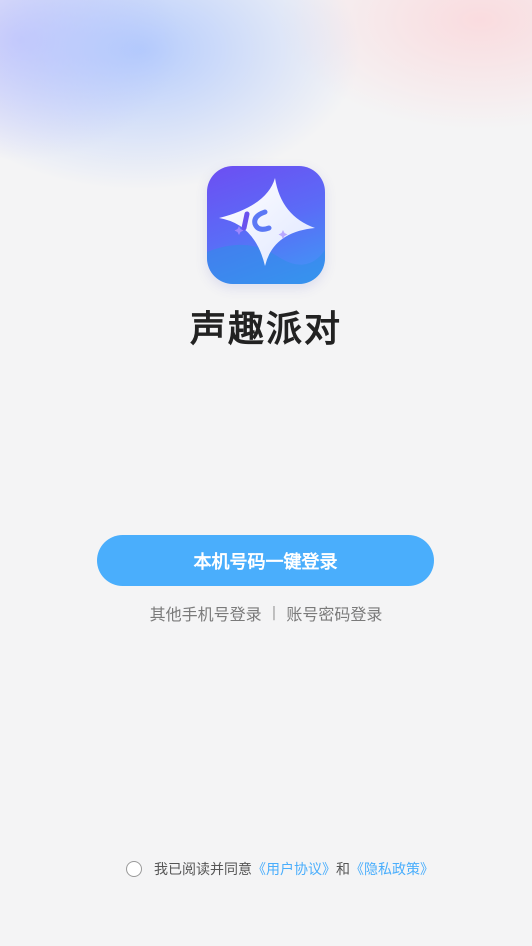 The height and width of the screenshot is (946, 532). I want to click on one-click-login-button: 本机号码一键登录, so click(265, 560).